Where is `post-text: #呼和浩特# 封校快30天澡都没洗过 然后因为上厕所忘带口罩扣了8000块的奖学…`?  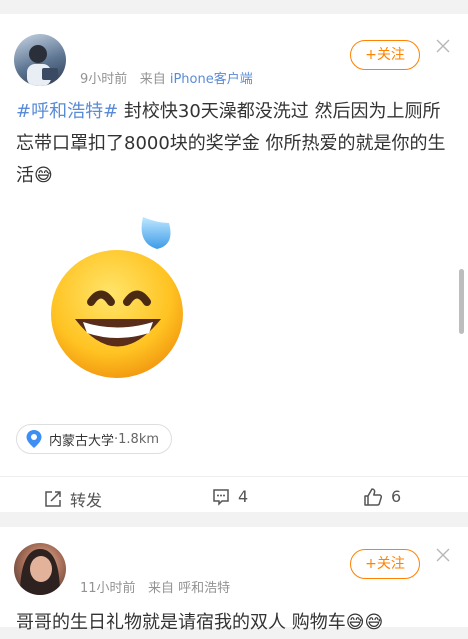 post-text: #呼和浩特# 封校快30天澡都没洗过 然后因为上厕所忘带口罩扣了8000块的奖学… is located at coordinates (231, 144).